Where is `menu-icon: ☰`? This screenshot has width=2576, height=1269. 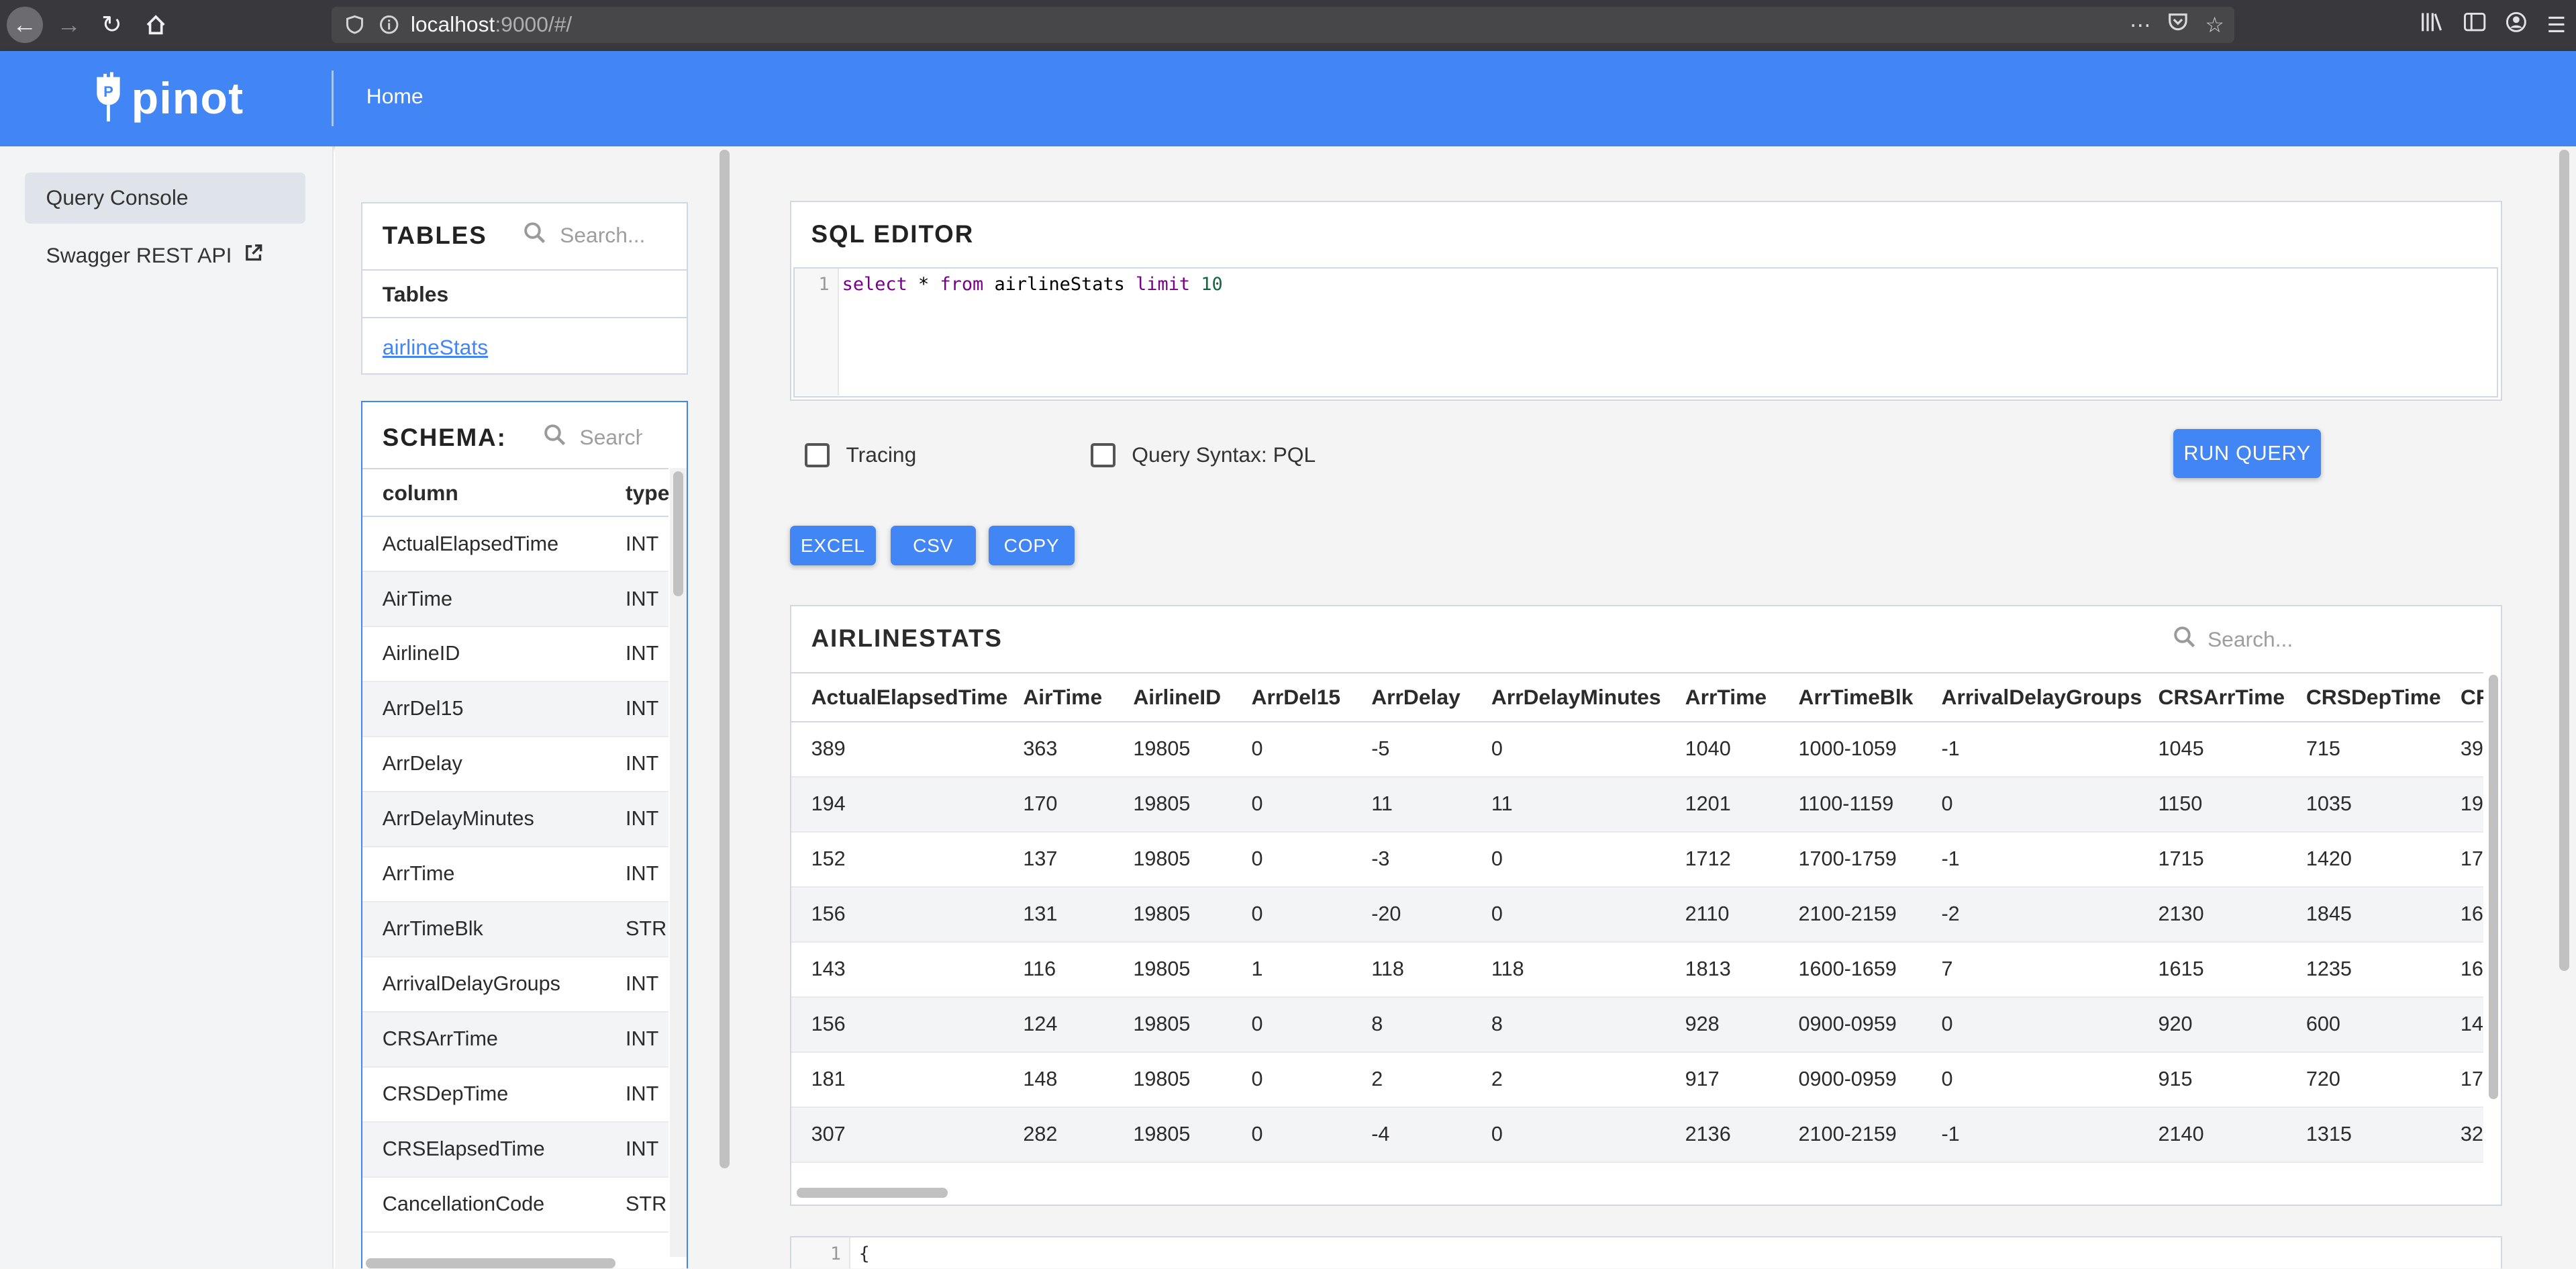 menu-icon: ☰ is located at coordinates (2556, 25).